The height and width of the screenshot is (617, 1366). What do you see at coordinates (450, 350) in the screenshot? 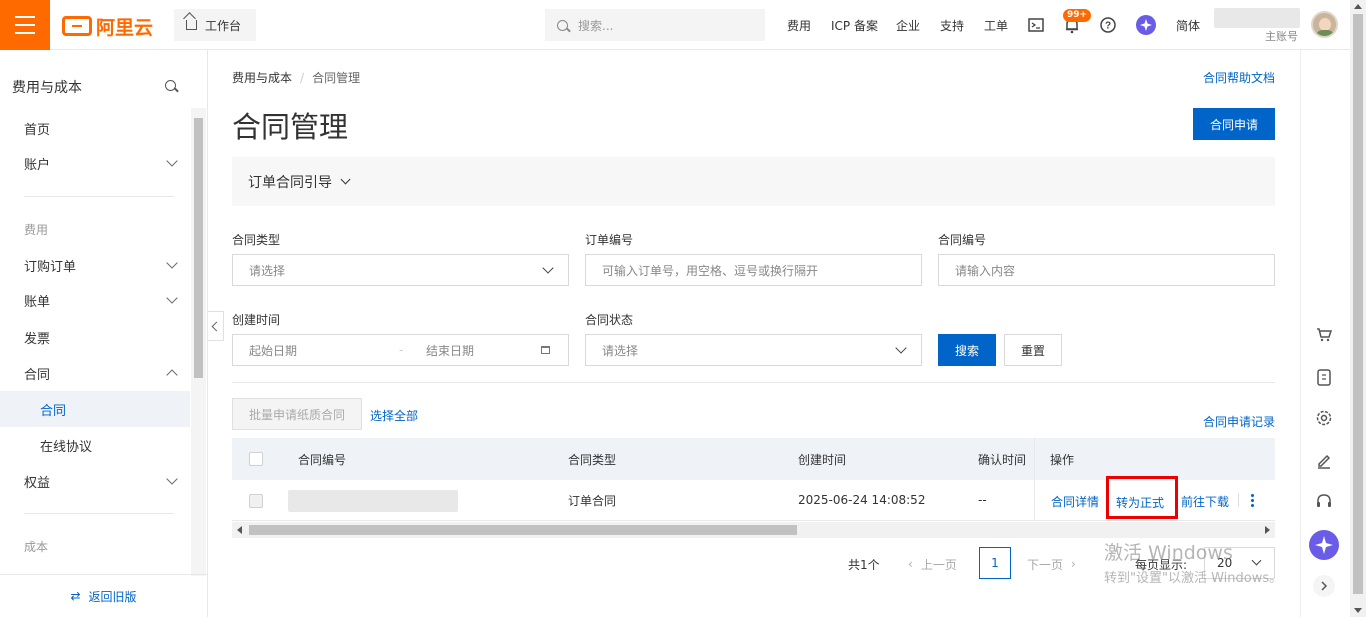
I see `end-date-placeholder: 结束日期` at bounding box center [450, 350].